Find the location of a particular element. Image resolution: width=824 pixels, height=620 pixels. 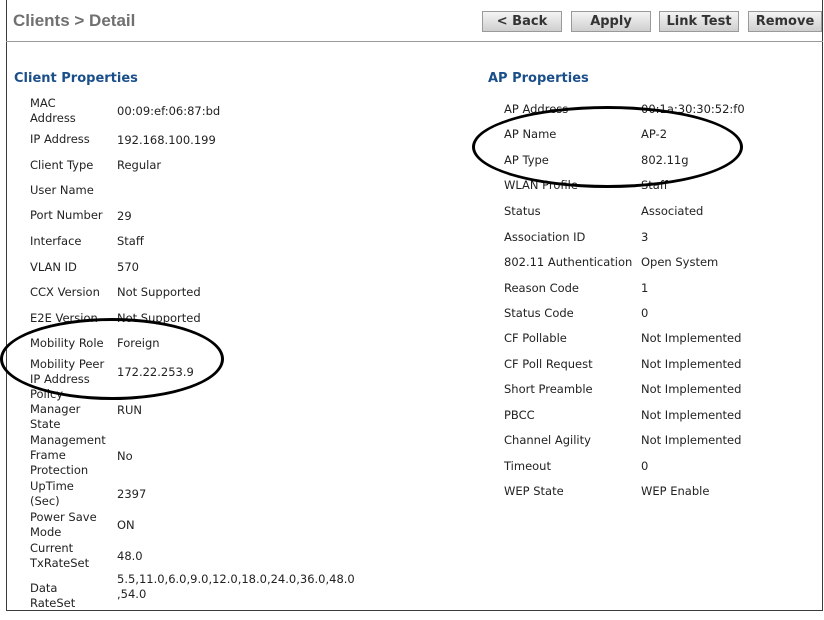

ap-type-value: 802.11g is located at coordinates (665, 160).